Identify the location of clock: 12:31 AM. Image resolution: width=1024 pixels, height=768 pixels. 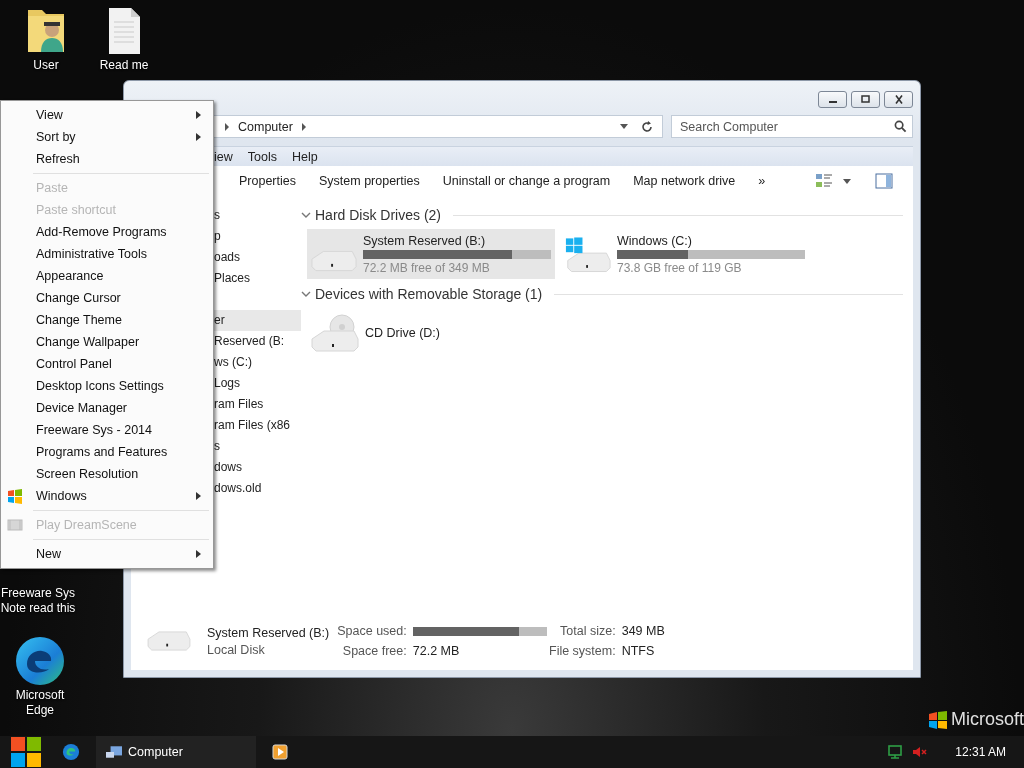
(980, 752).